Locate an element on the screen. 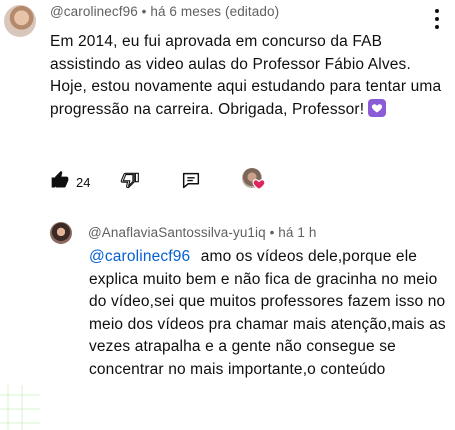 The height and width of the screenshot is (430, 455). more-vert-icon is located at coordinates (437, 19).